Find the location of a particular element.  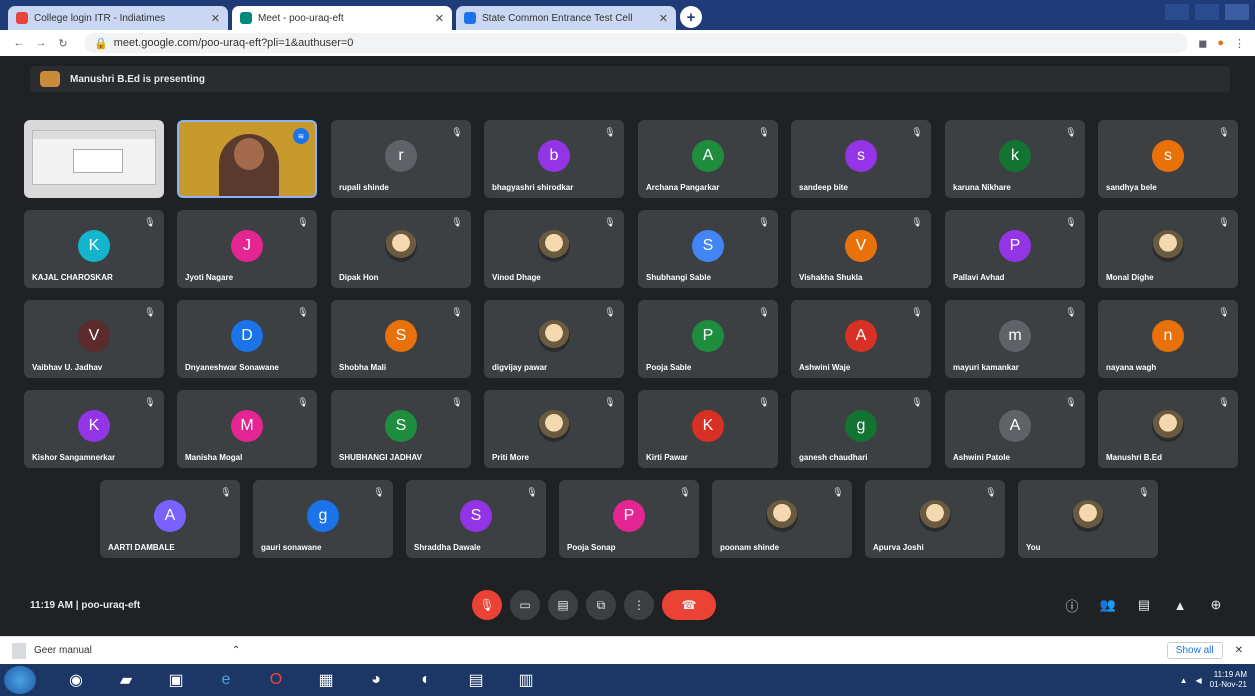

participant-name: Dipak Hon is located at coordinates (359, 277).